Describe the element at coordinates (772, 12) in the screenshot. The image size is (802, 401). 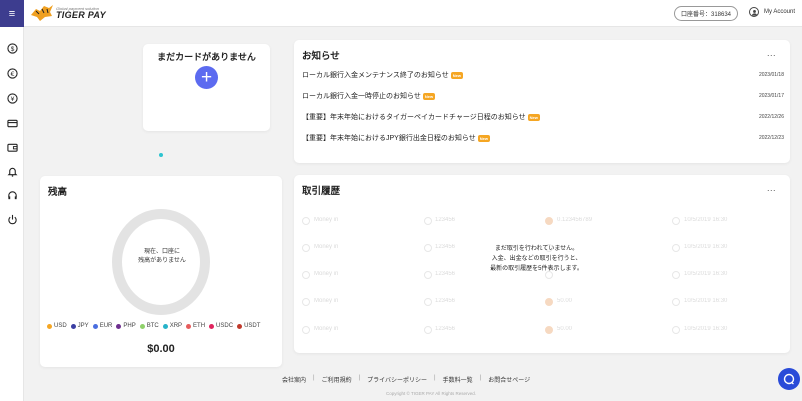
I see `my-account-button: My Account` at that location.